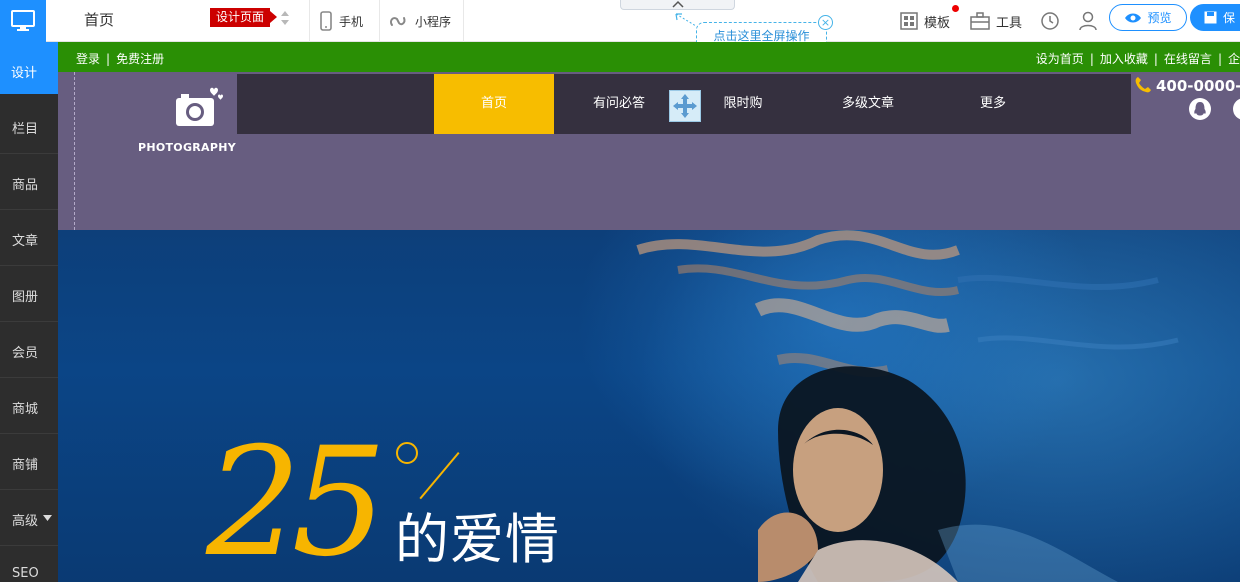 The image size is (1240, 582). What do you see at coordinates (955, 8) in the screenshot?
I see `notification-dot` at bounding box center [955, 8].